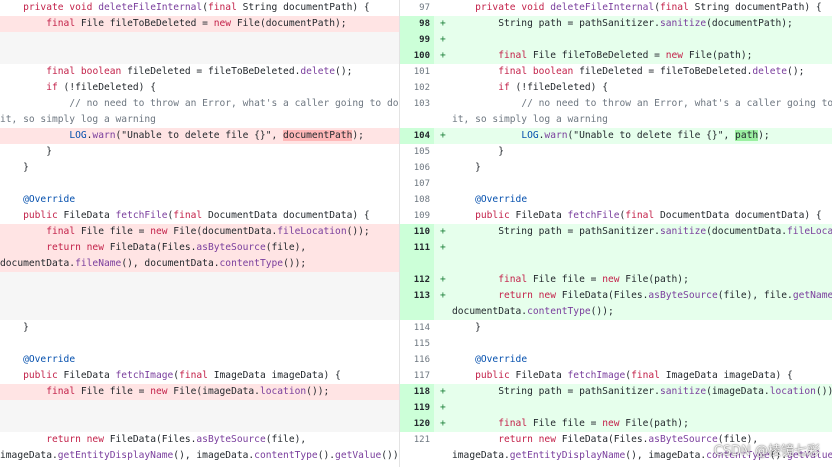 The width and height of the screenshot is (832, 467). I want to click on code-token: FileData(Files., so click(150, 439).